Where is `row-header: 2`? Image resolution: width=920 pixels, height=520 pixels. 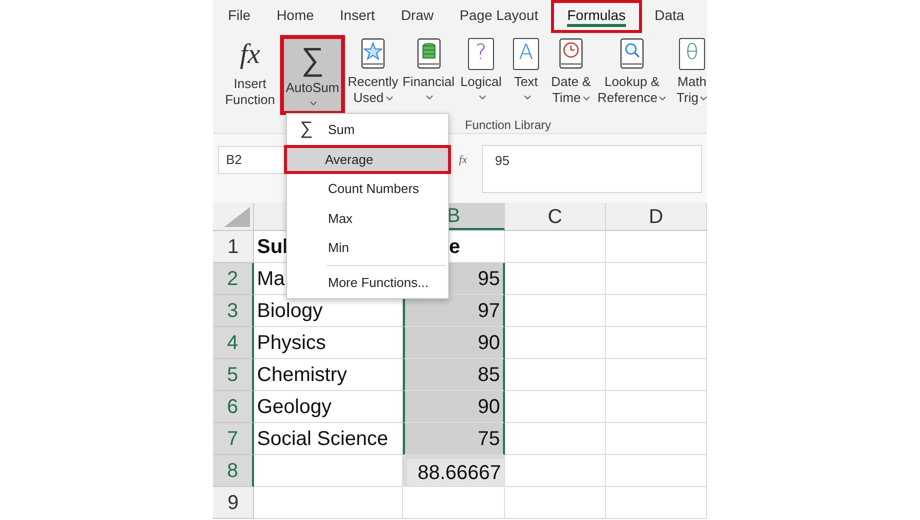 row-header: 2 is located at coordinates (233, 279).